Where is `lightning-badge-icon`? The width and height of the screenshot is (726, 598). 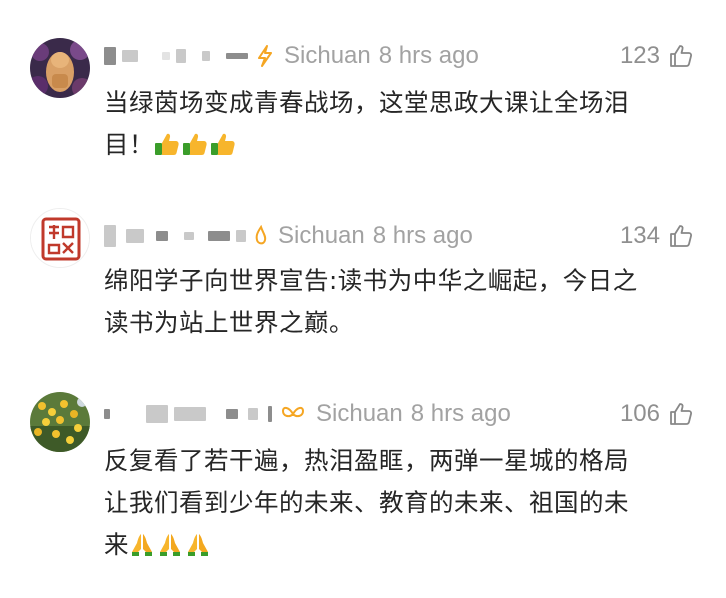 lightning-badge-icon is located at coordinates (265, 56).